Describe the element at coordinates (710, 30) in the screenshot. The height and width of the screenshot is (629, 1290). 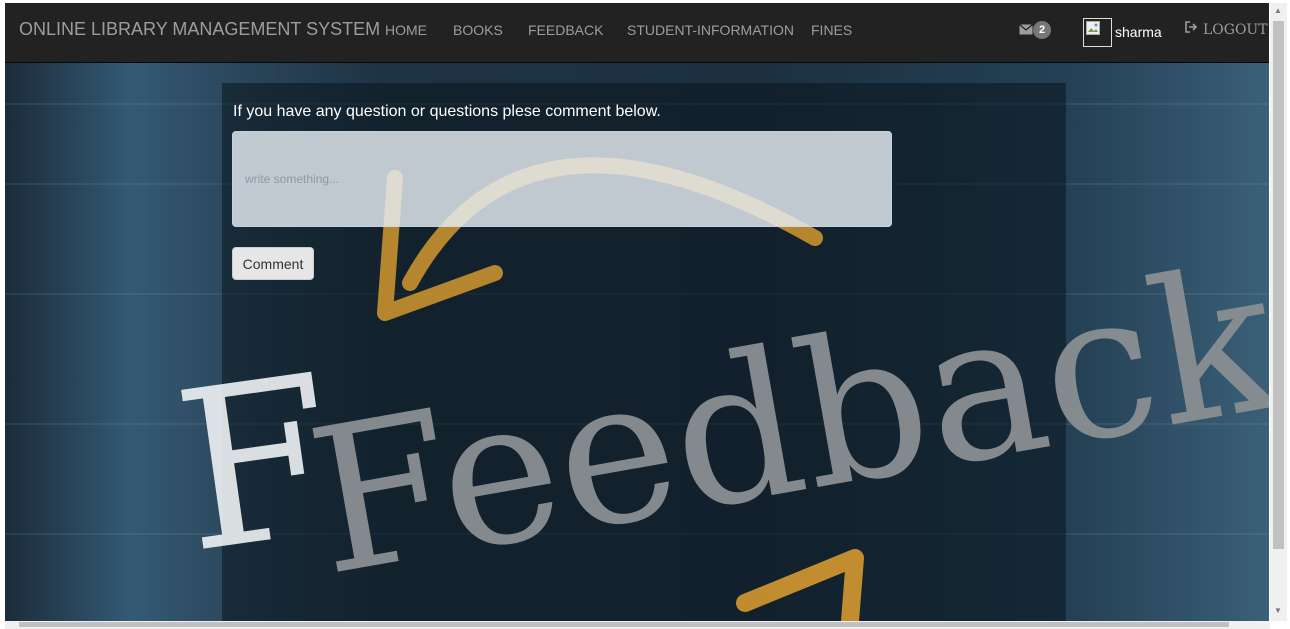
I see `nav-student-information-link: STUDENT-INFORMATION` at that location.